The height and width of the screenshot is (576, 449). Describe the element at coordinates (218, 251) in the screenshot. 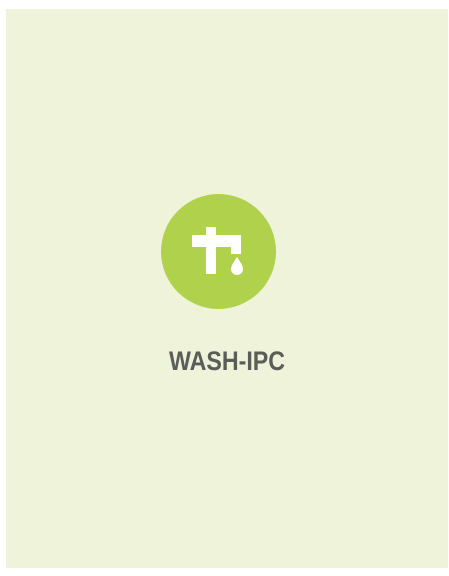

I see `water-tap-icon` at that location.